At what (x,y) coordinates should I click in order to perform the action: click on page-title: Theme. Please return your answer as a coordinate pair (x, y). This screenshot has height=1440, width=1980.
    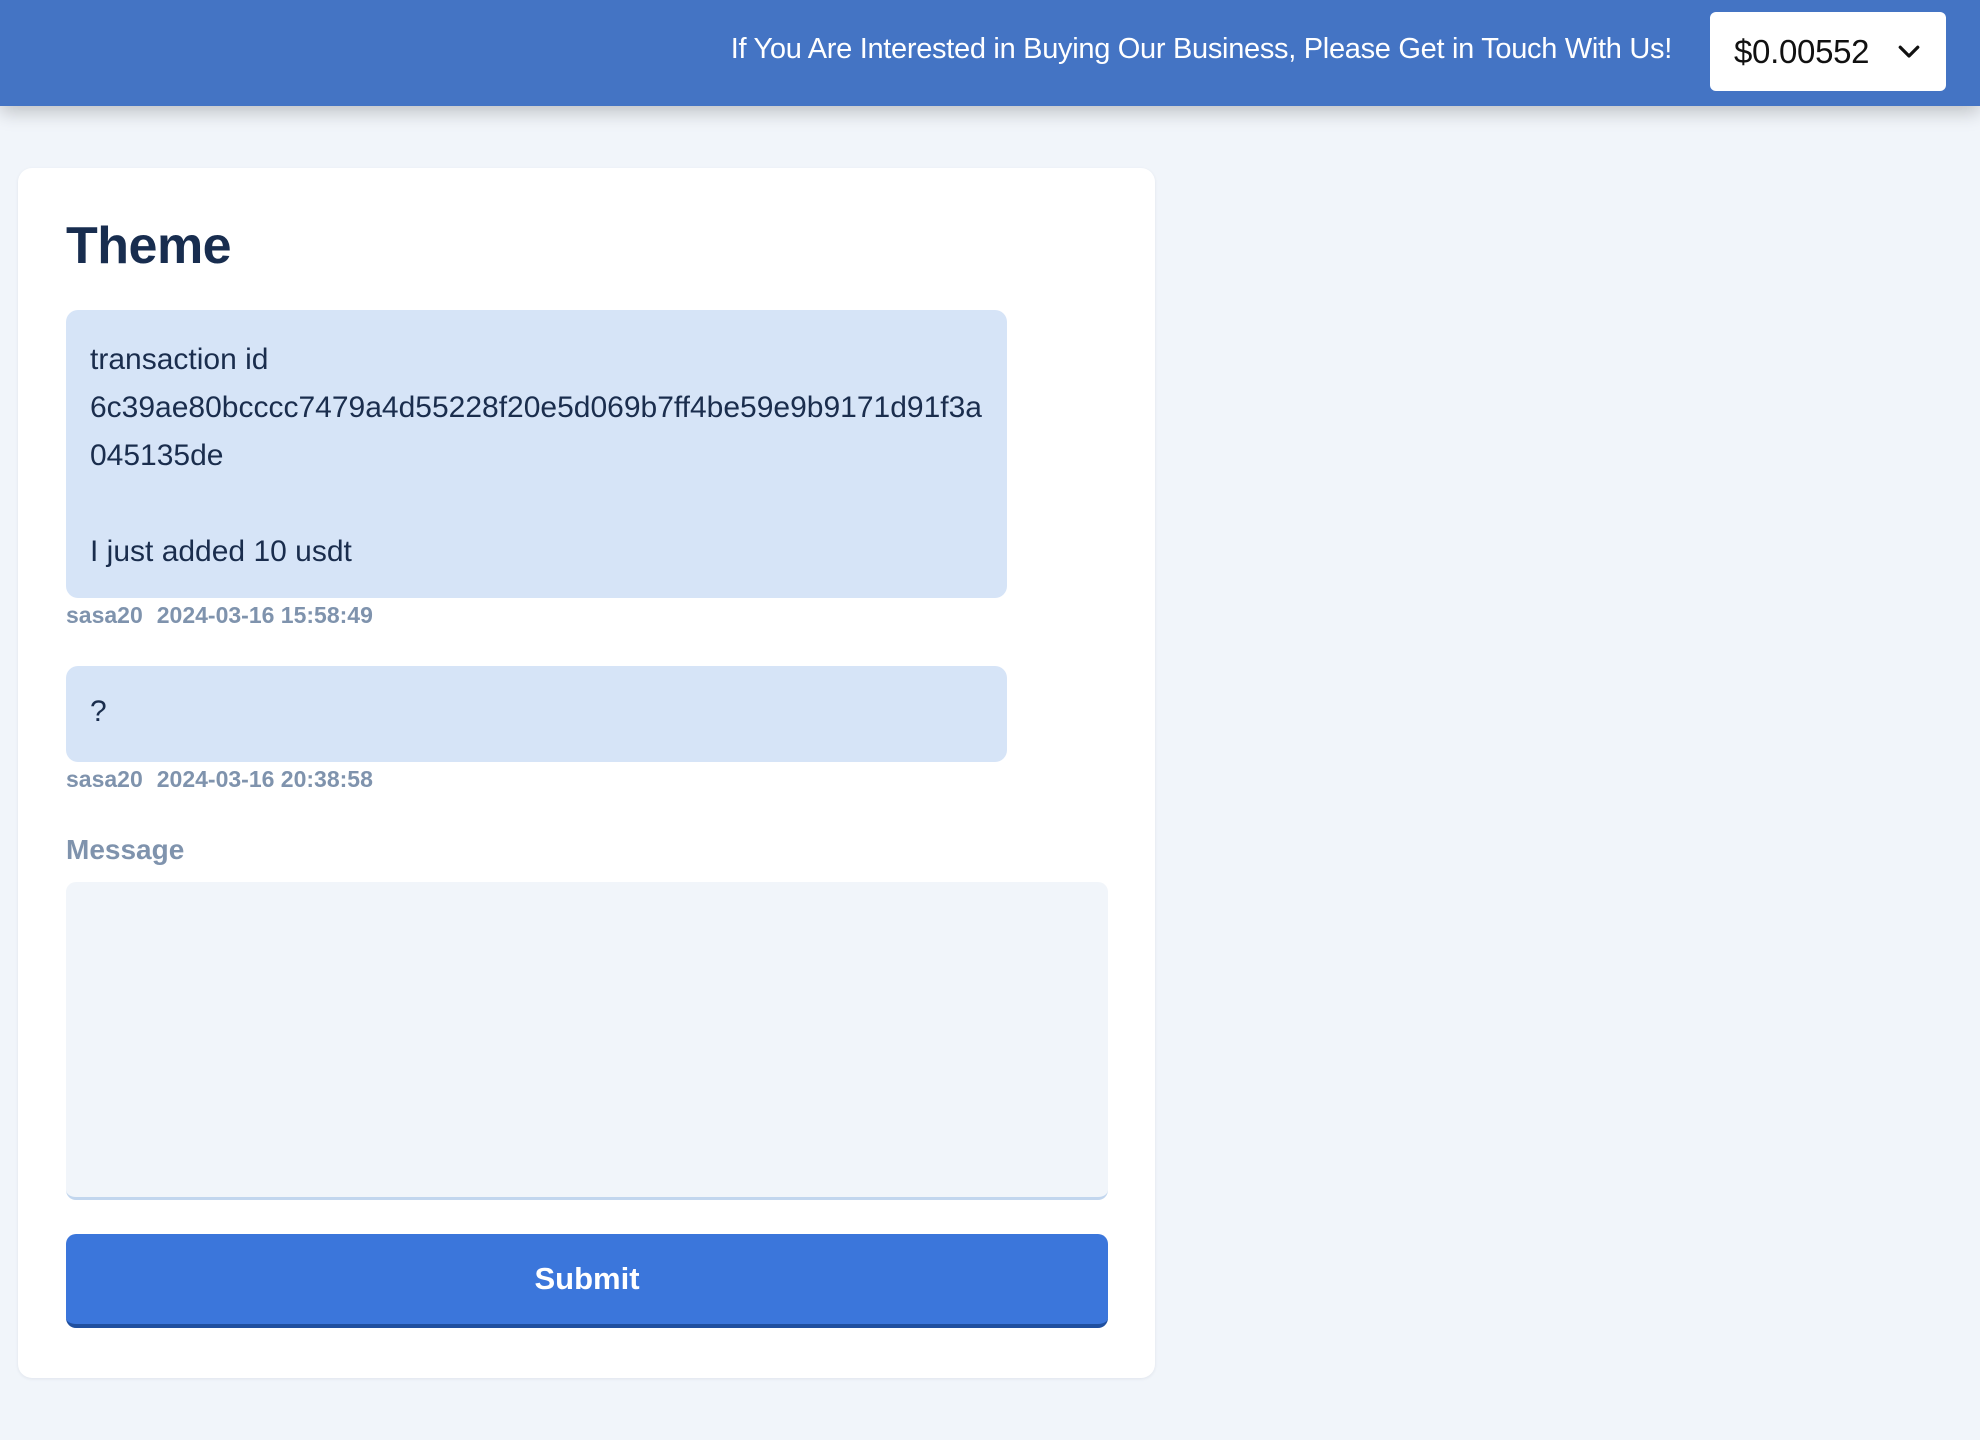
    Looking at the image, I should click on (149, 246).